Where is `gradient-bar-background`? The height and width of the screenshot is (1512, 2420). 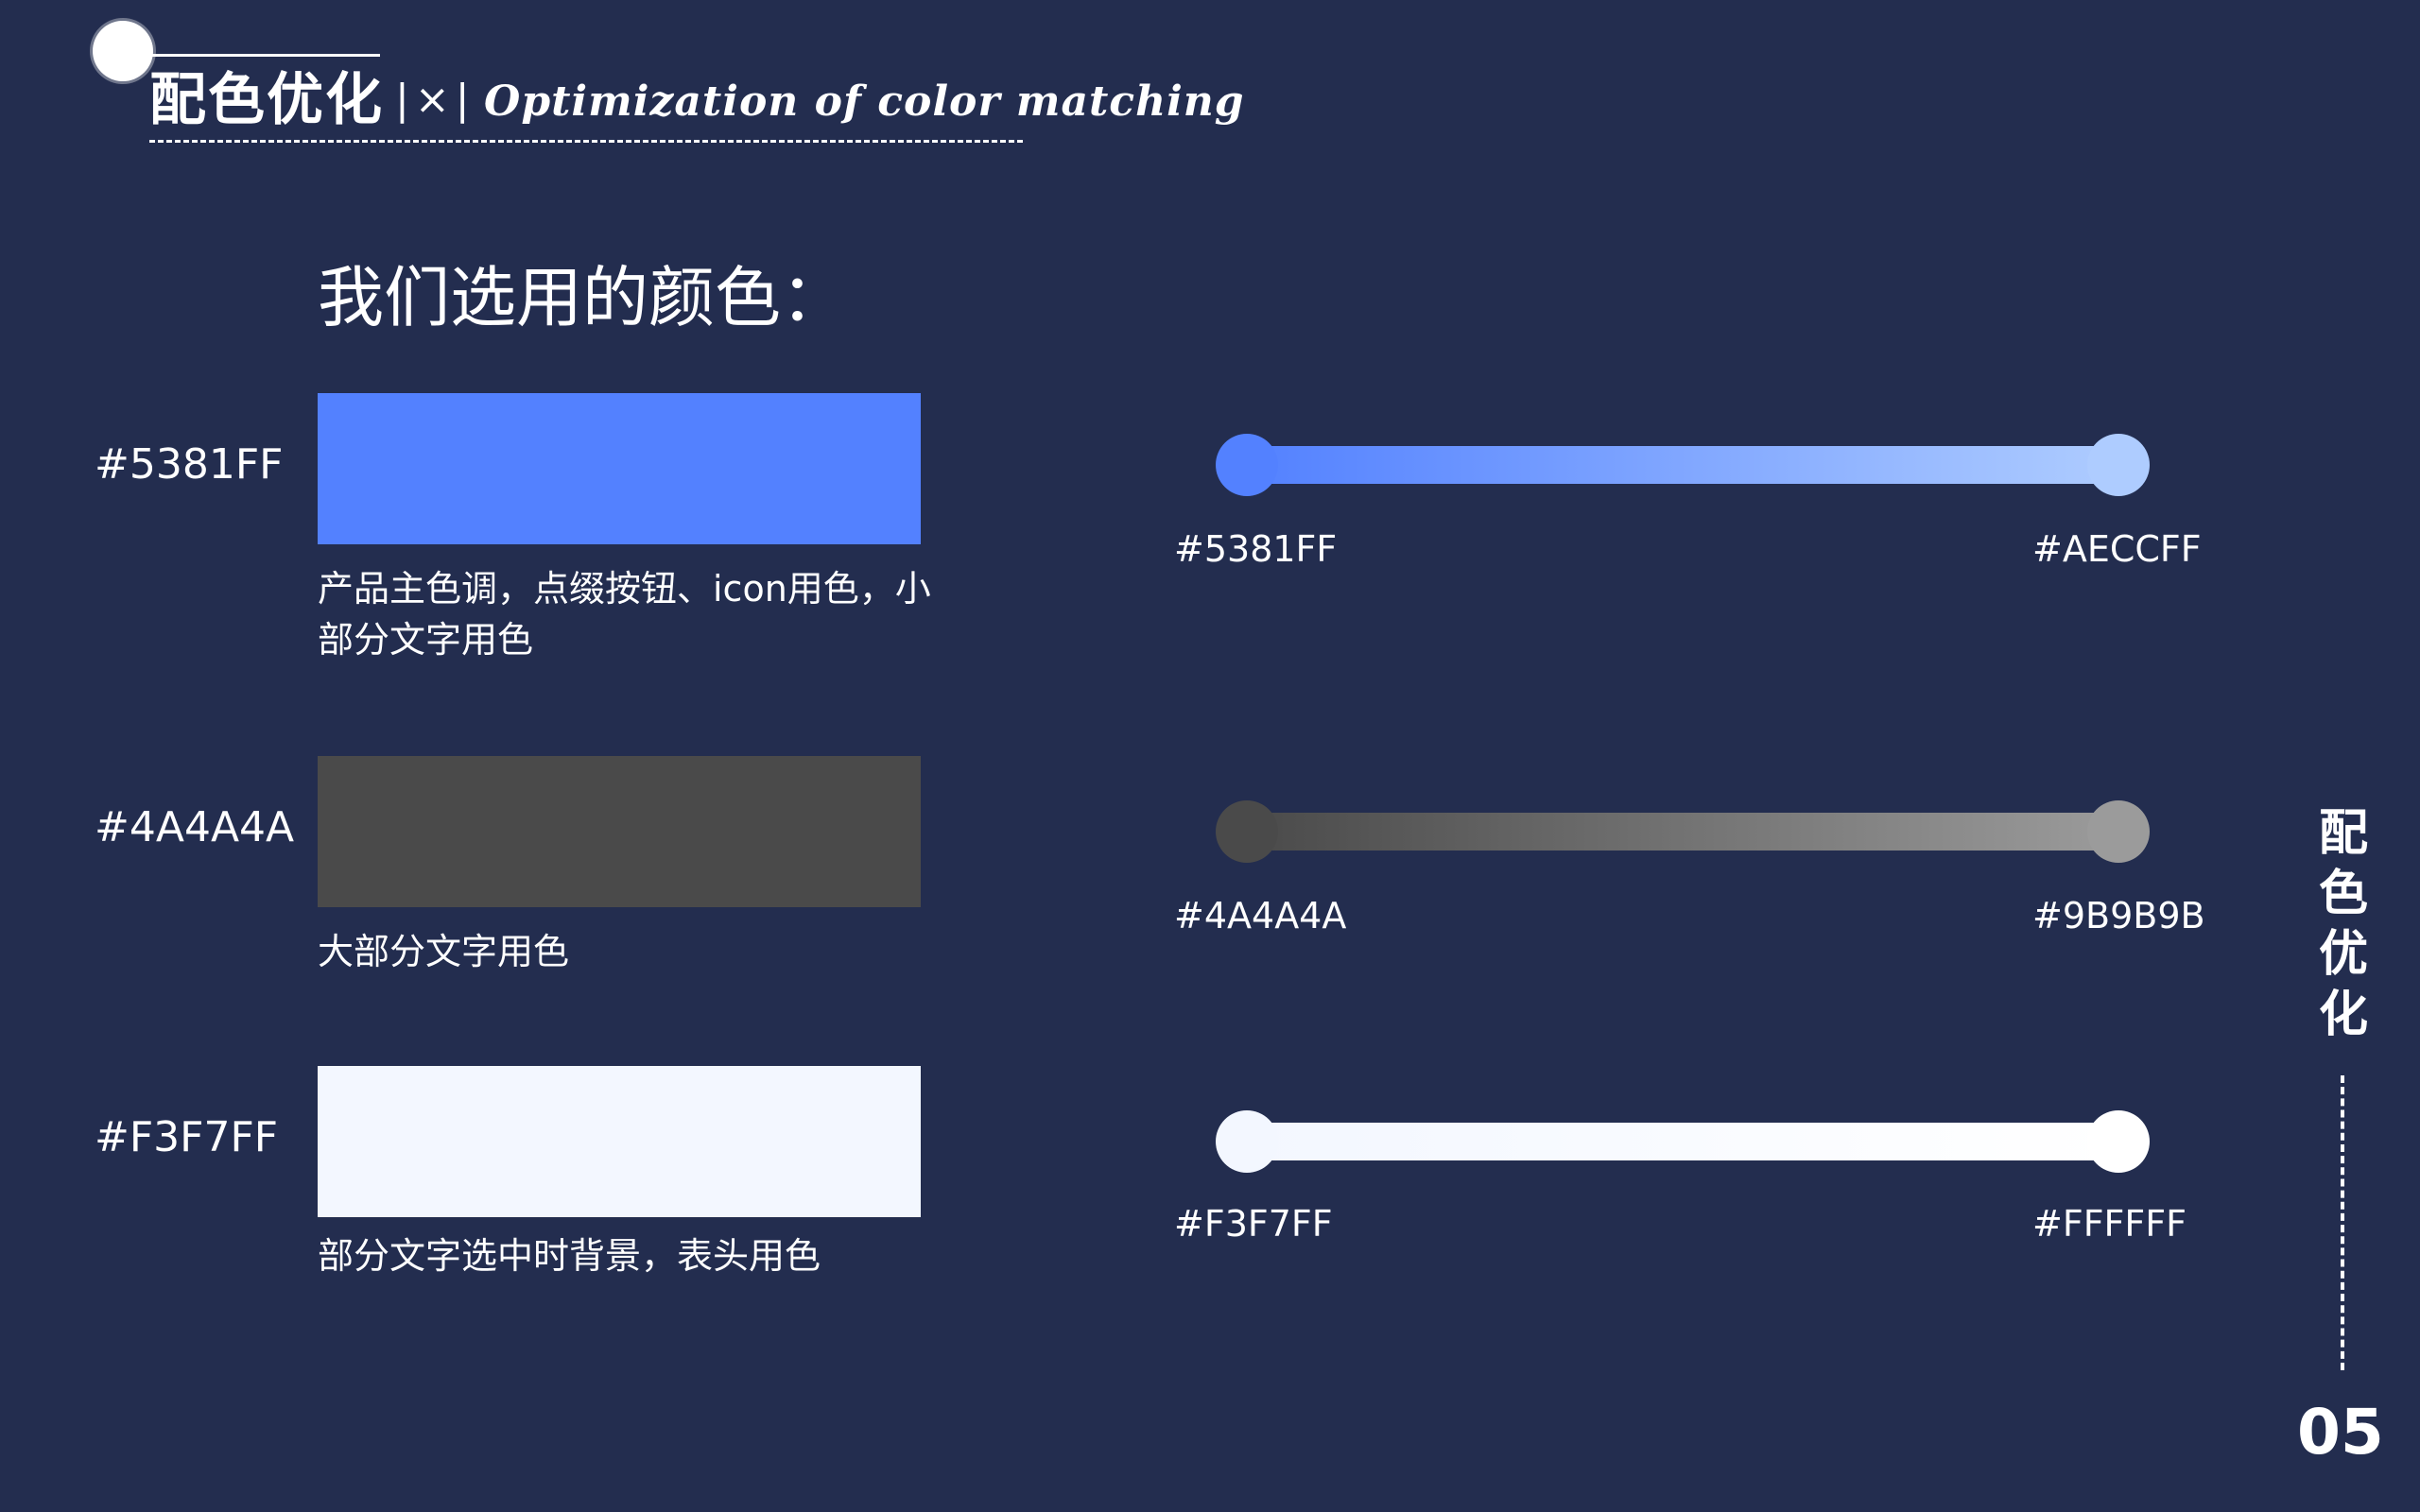 gradient-bar-background is located at coordinates (1682, 1141).